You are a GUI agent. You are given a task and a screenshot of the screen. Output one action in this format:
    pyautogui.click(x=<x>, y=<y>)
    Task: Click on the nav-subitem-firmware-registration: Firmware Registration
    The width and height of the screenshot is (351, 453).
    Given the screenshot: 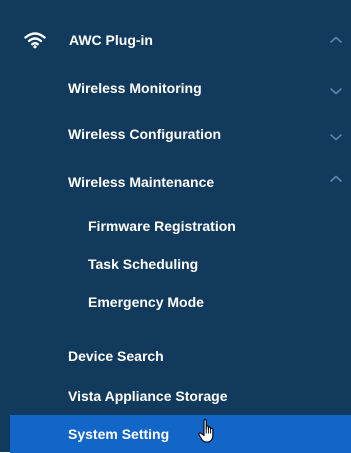 What is the action you would take?
    pyautogui.click(x=175, y=226)
    